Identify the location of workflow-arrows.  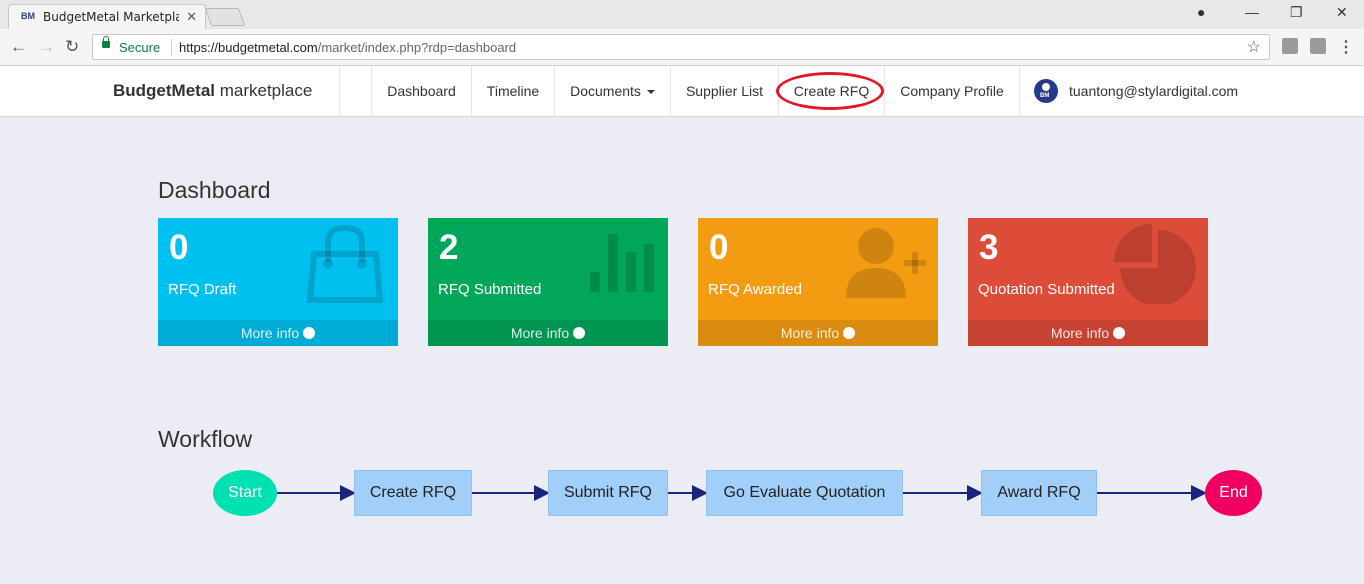
(741, 493).